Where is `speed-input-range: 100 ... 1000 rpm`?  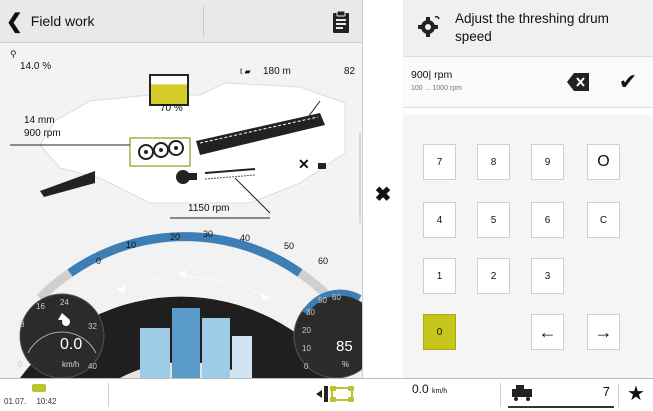 speed-input-range: 100 ... 1000 rpm is located at coordinates (436, 88).